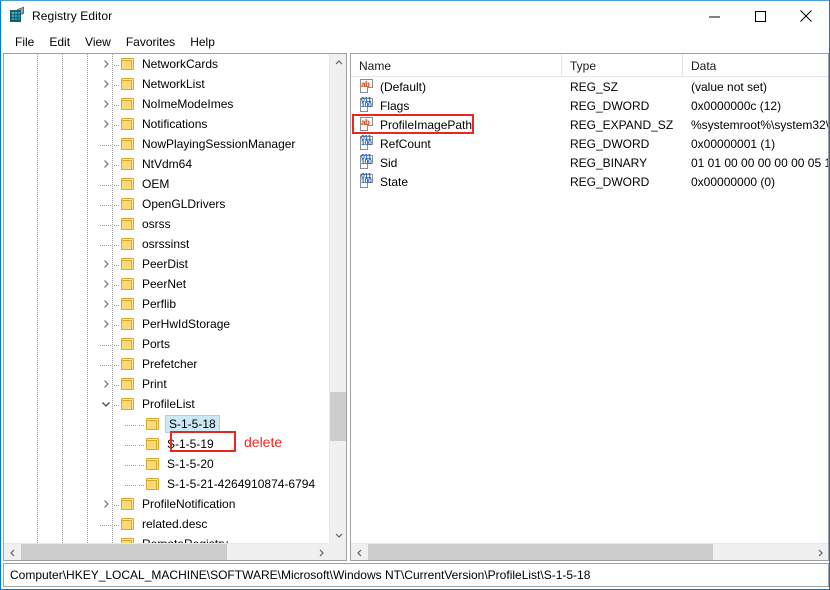 This screenshot has height=590, width=830. What do you see at coordinates (180, 64) in the screenshot?
I see `tree-node-label: NetworkCards` at bounding box center [180, 64].